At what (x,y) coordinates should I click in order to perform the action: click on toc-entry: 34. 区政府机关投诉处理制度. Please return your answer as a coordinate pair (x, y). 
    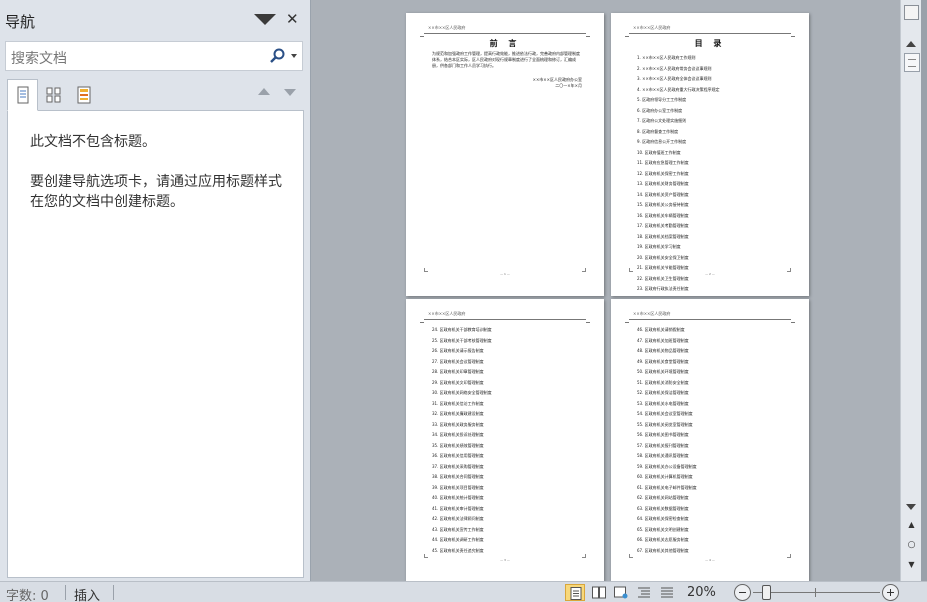
    Looking at the image, I should click on (458, 434).